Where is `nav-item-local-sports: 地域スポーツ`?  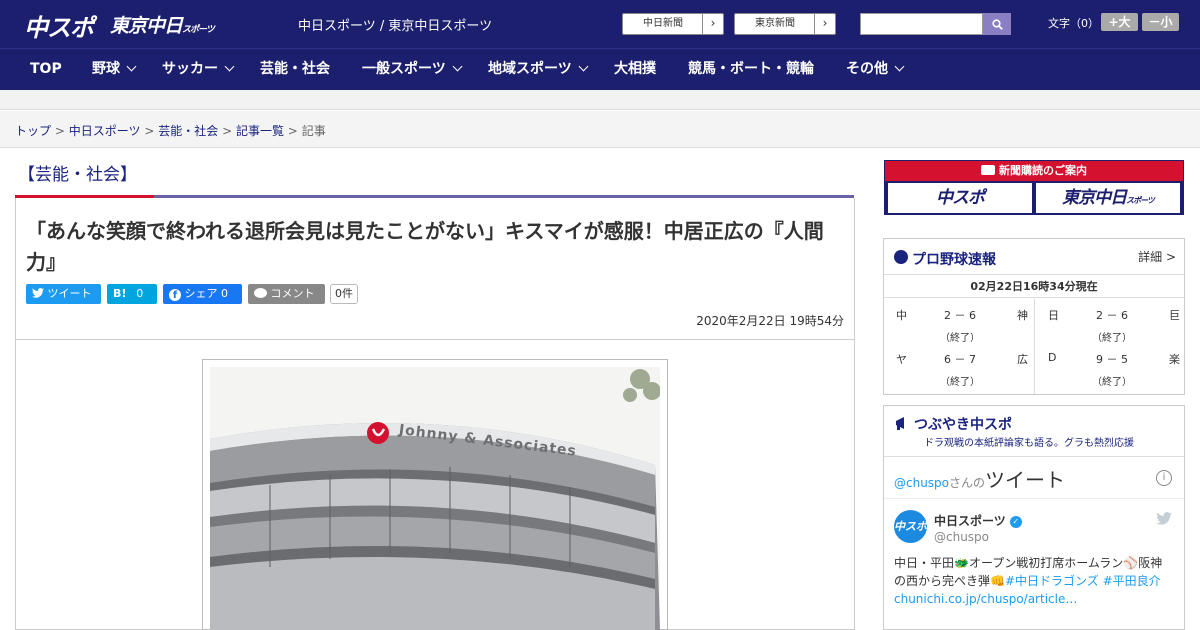 nav-item-local-sports: 地域スポーツ is located at coordinates (538, 70).